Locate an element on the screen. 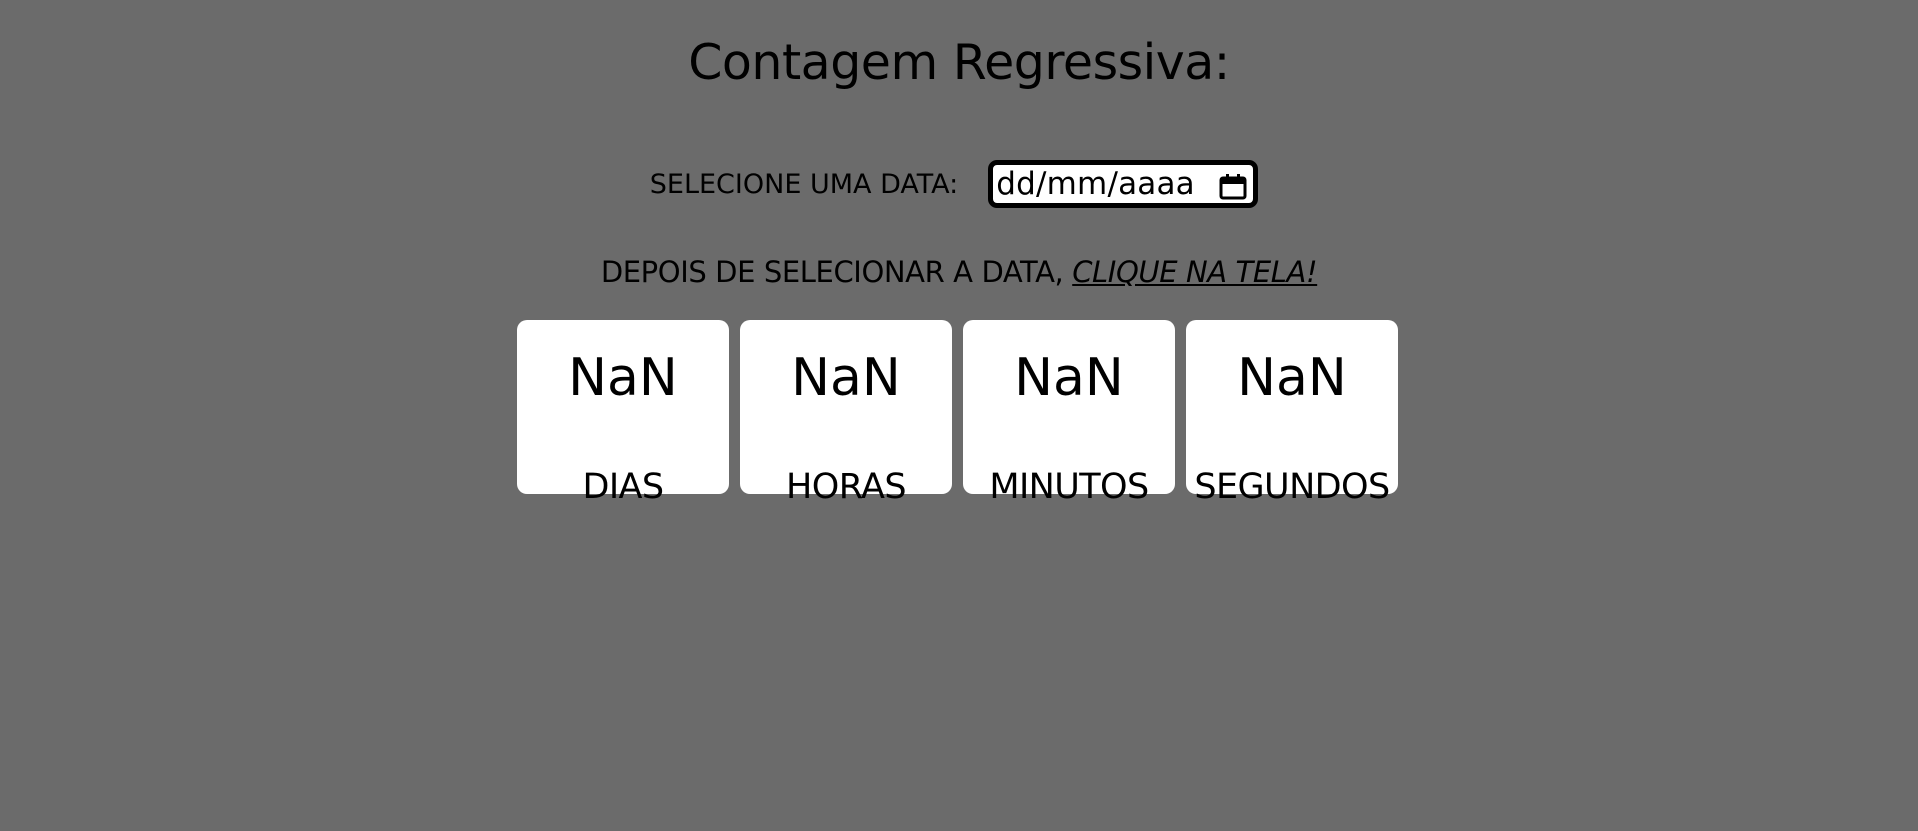 The width and height of the screenshot is (1918, 831). date-input-placeholder: dd/mm/aaaa is located at coordinates (1095, 184).